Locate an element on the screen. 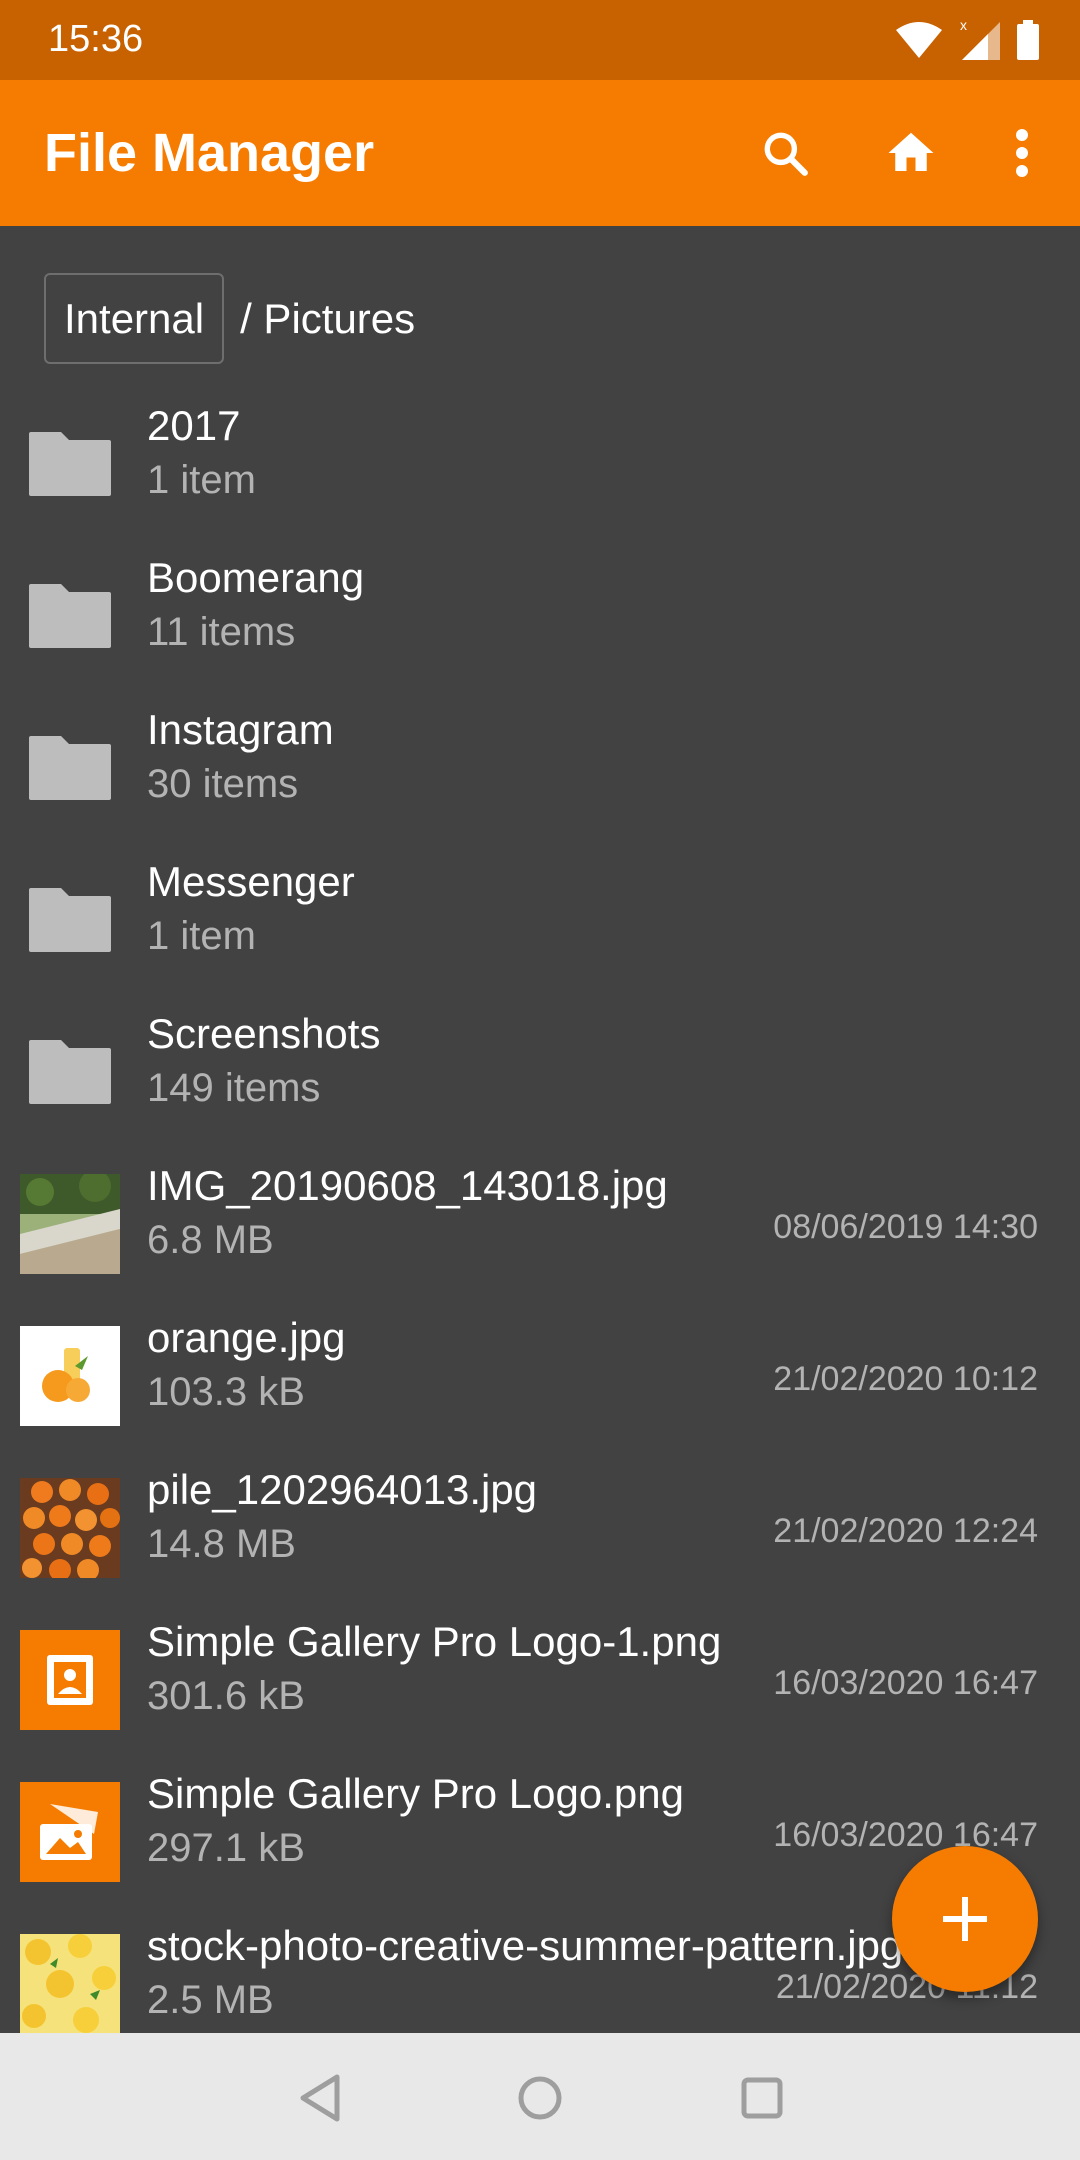 This screenshot has width=1080, height=2160. breadcrumb-pictures: / Pictures is located at coordinates (327, 319).